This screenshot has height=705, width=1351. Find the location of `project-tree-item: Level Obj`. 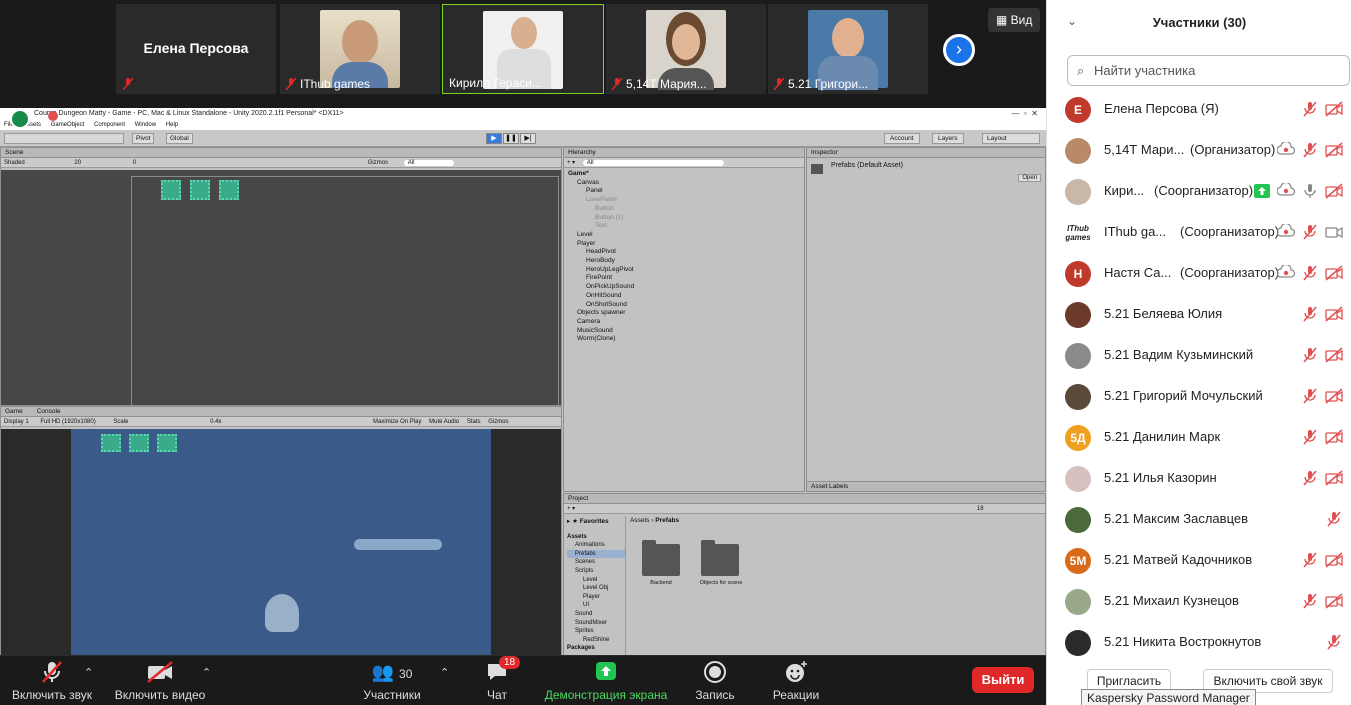

project-tree-item: Level Obj is located at coordinates (596, 588).